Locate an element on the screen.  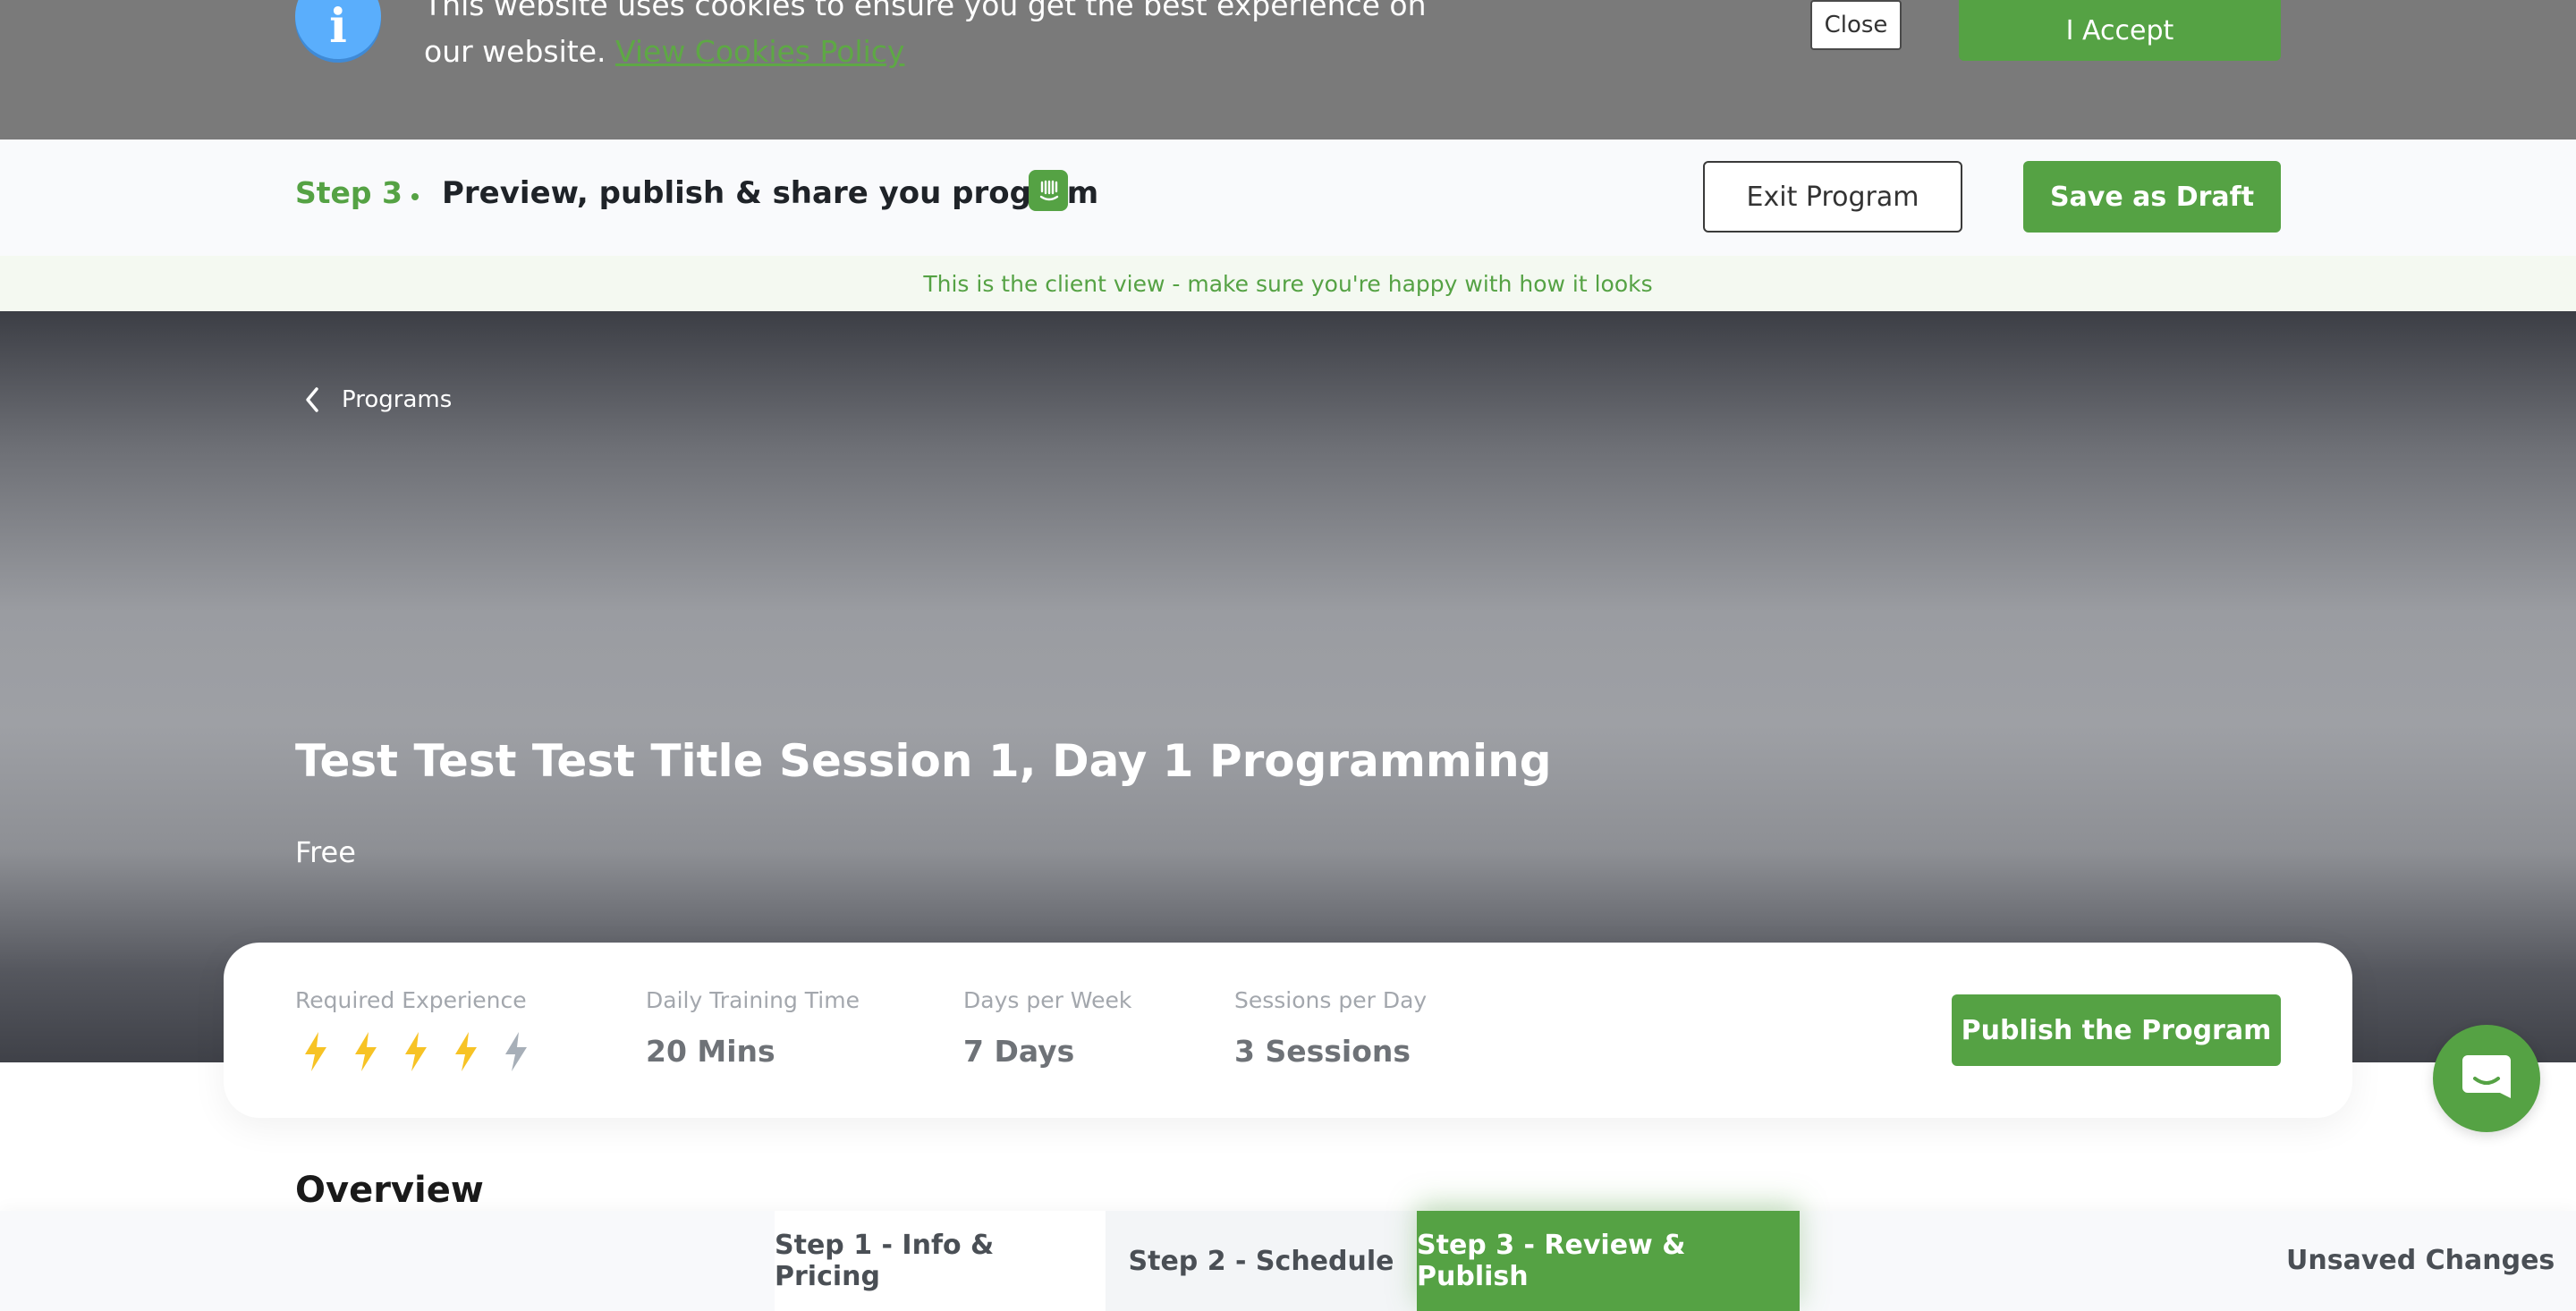
exit-program-button: Exit Program is located at coordinates (1832, 197).